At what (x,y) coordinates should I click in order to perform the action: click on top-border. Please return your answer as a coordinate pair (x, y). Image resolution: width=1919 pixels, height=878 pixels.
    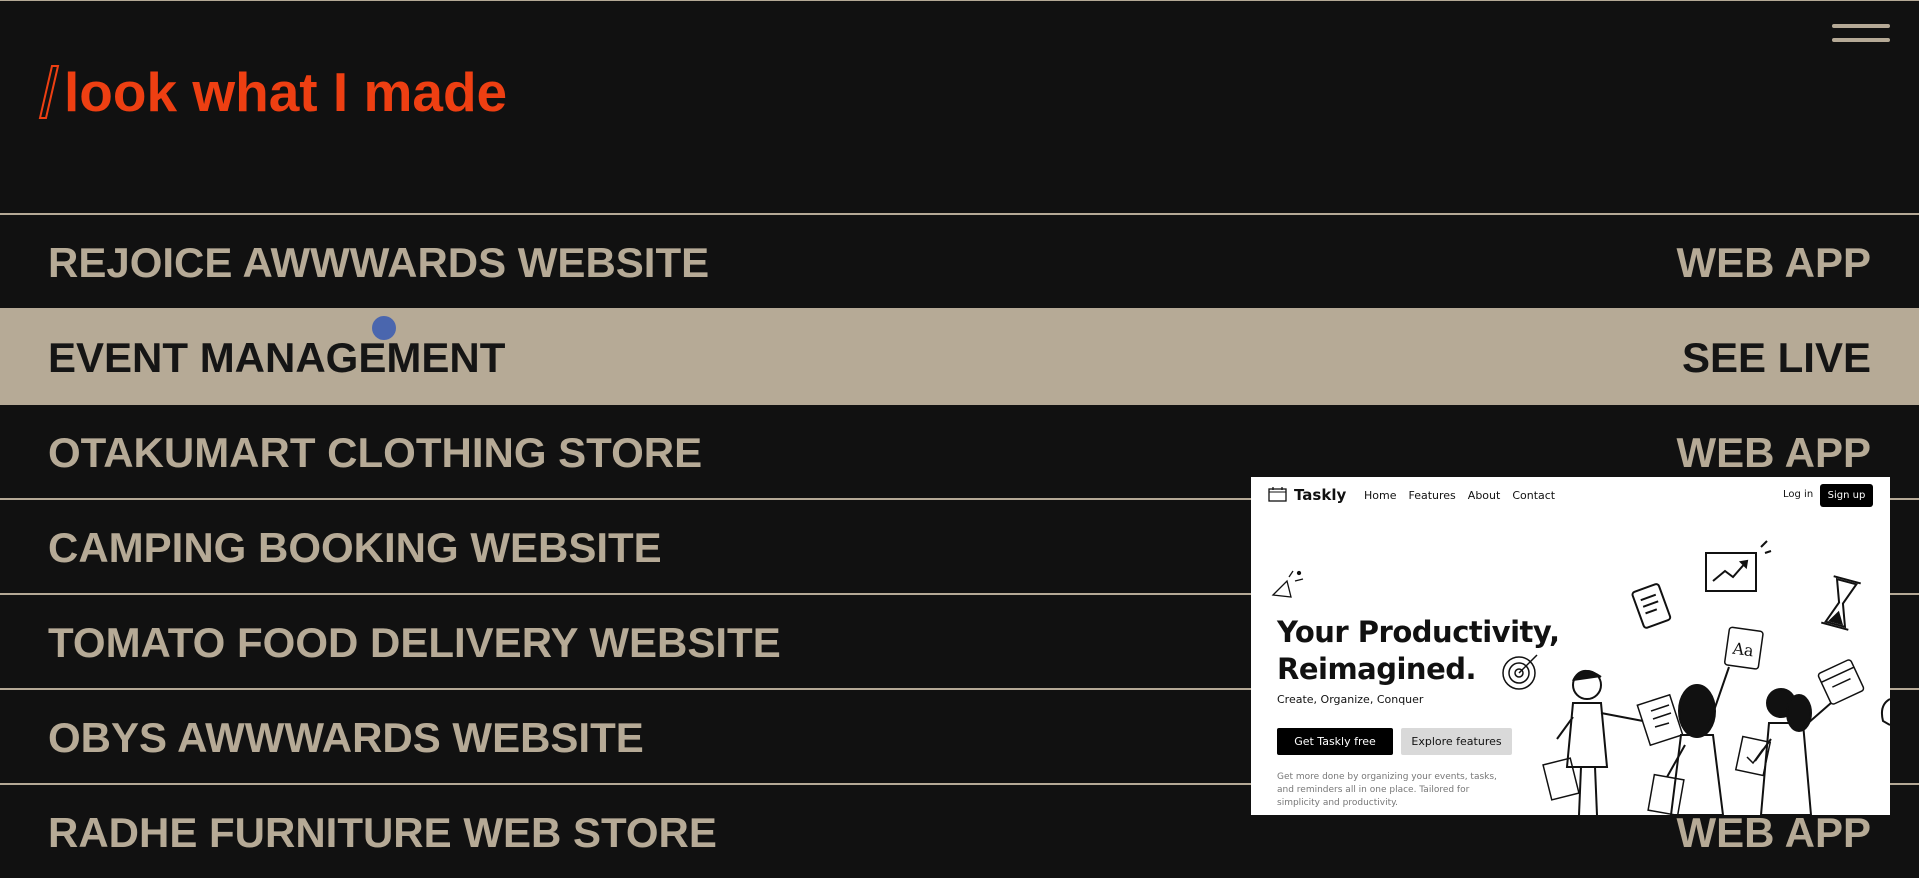
    Looking at the image, I should click on (959, 0).